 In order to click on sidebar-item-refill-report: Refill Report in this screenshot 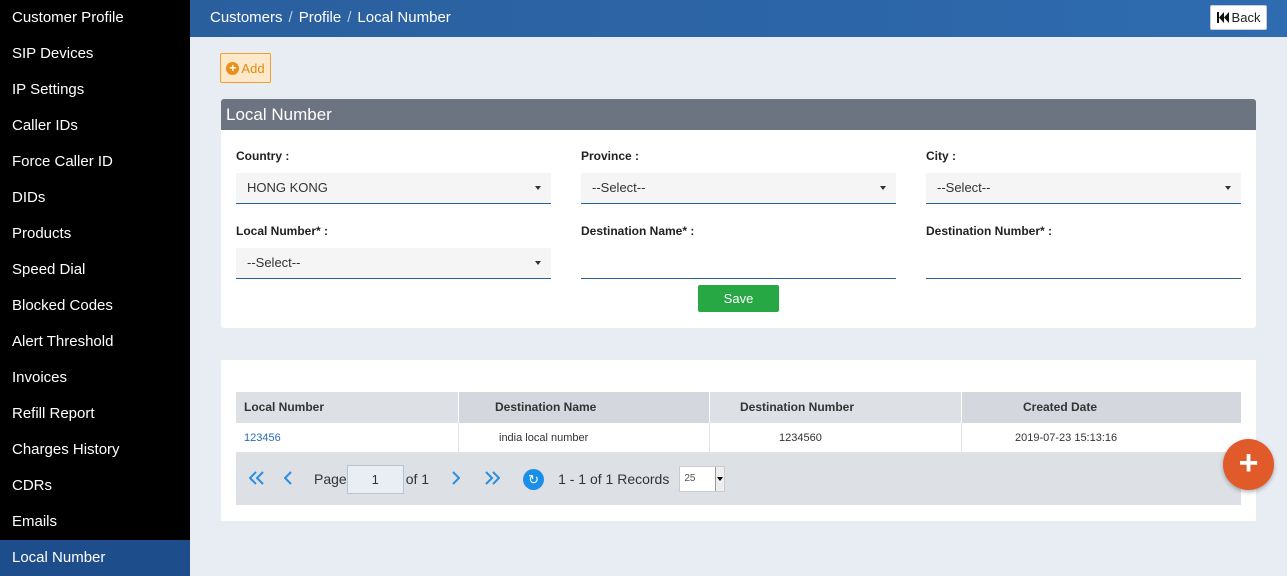, I will do `click(95, 414)`.